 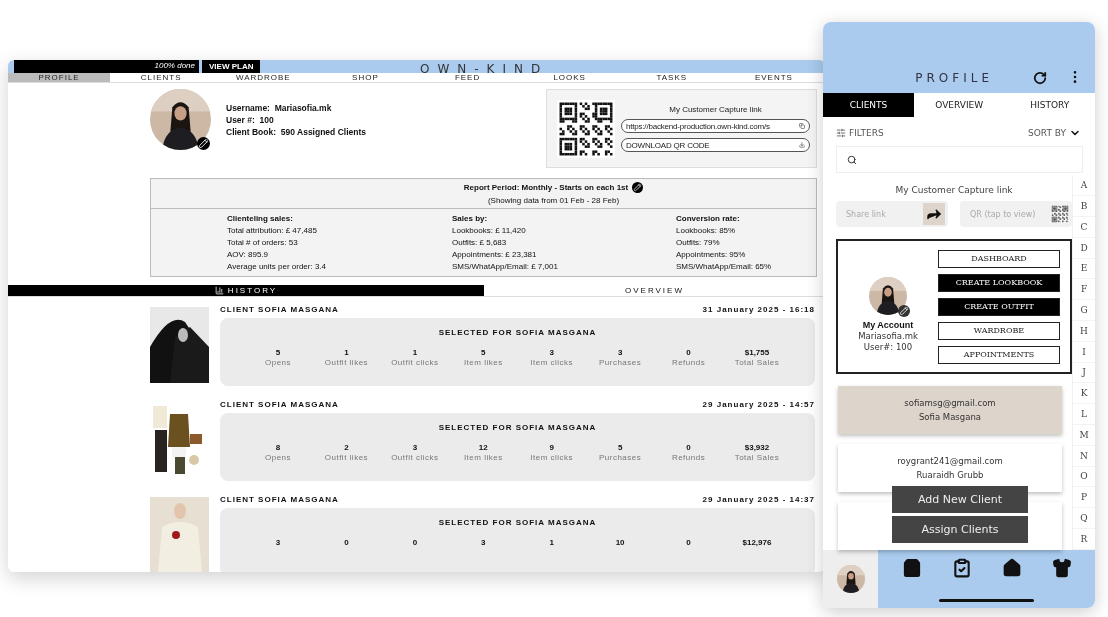 I want to click on shirt-icon, so click(x=1061, y=568).